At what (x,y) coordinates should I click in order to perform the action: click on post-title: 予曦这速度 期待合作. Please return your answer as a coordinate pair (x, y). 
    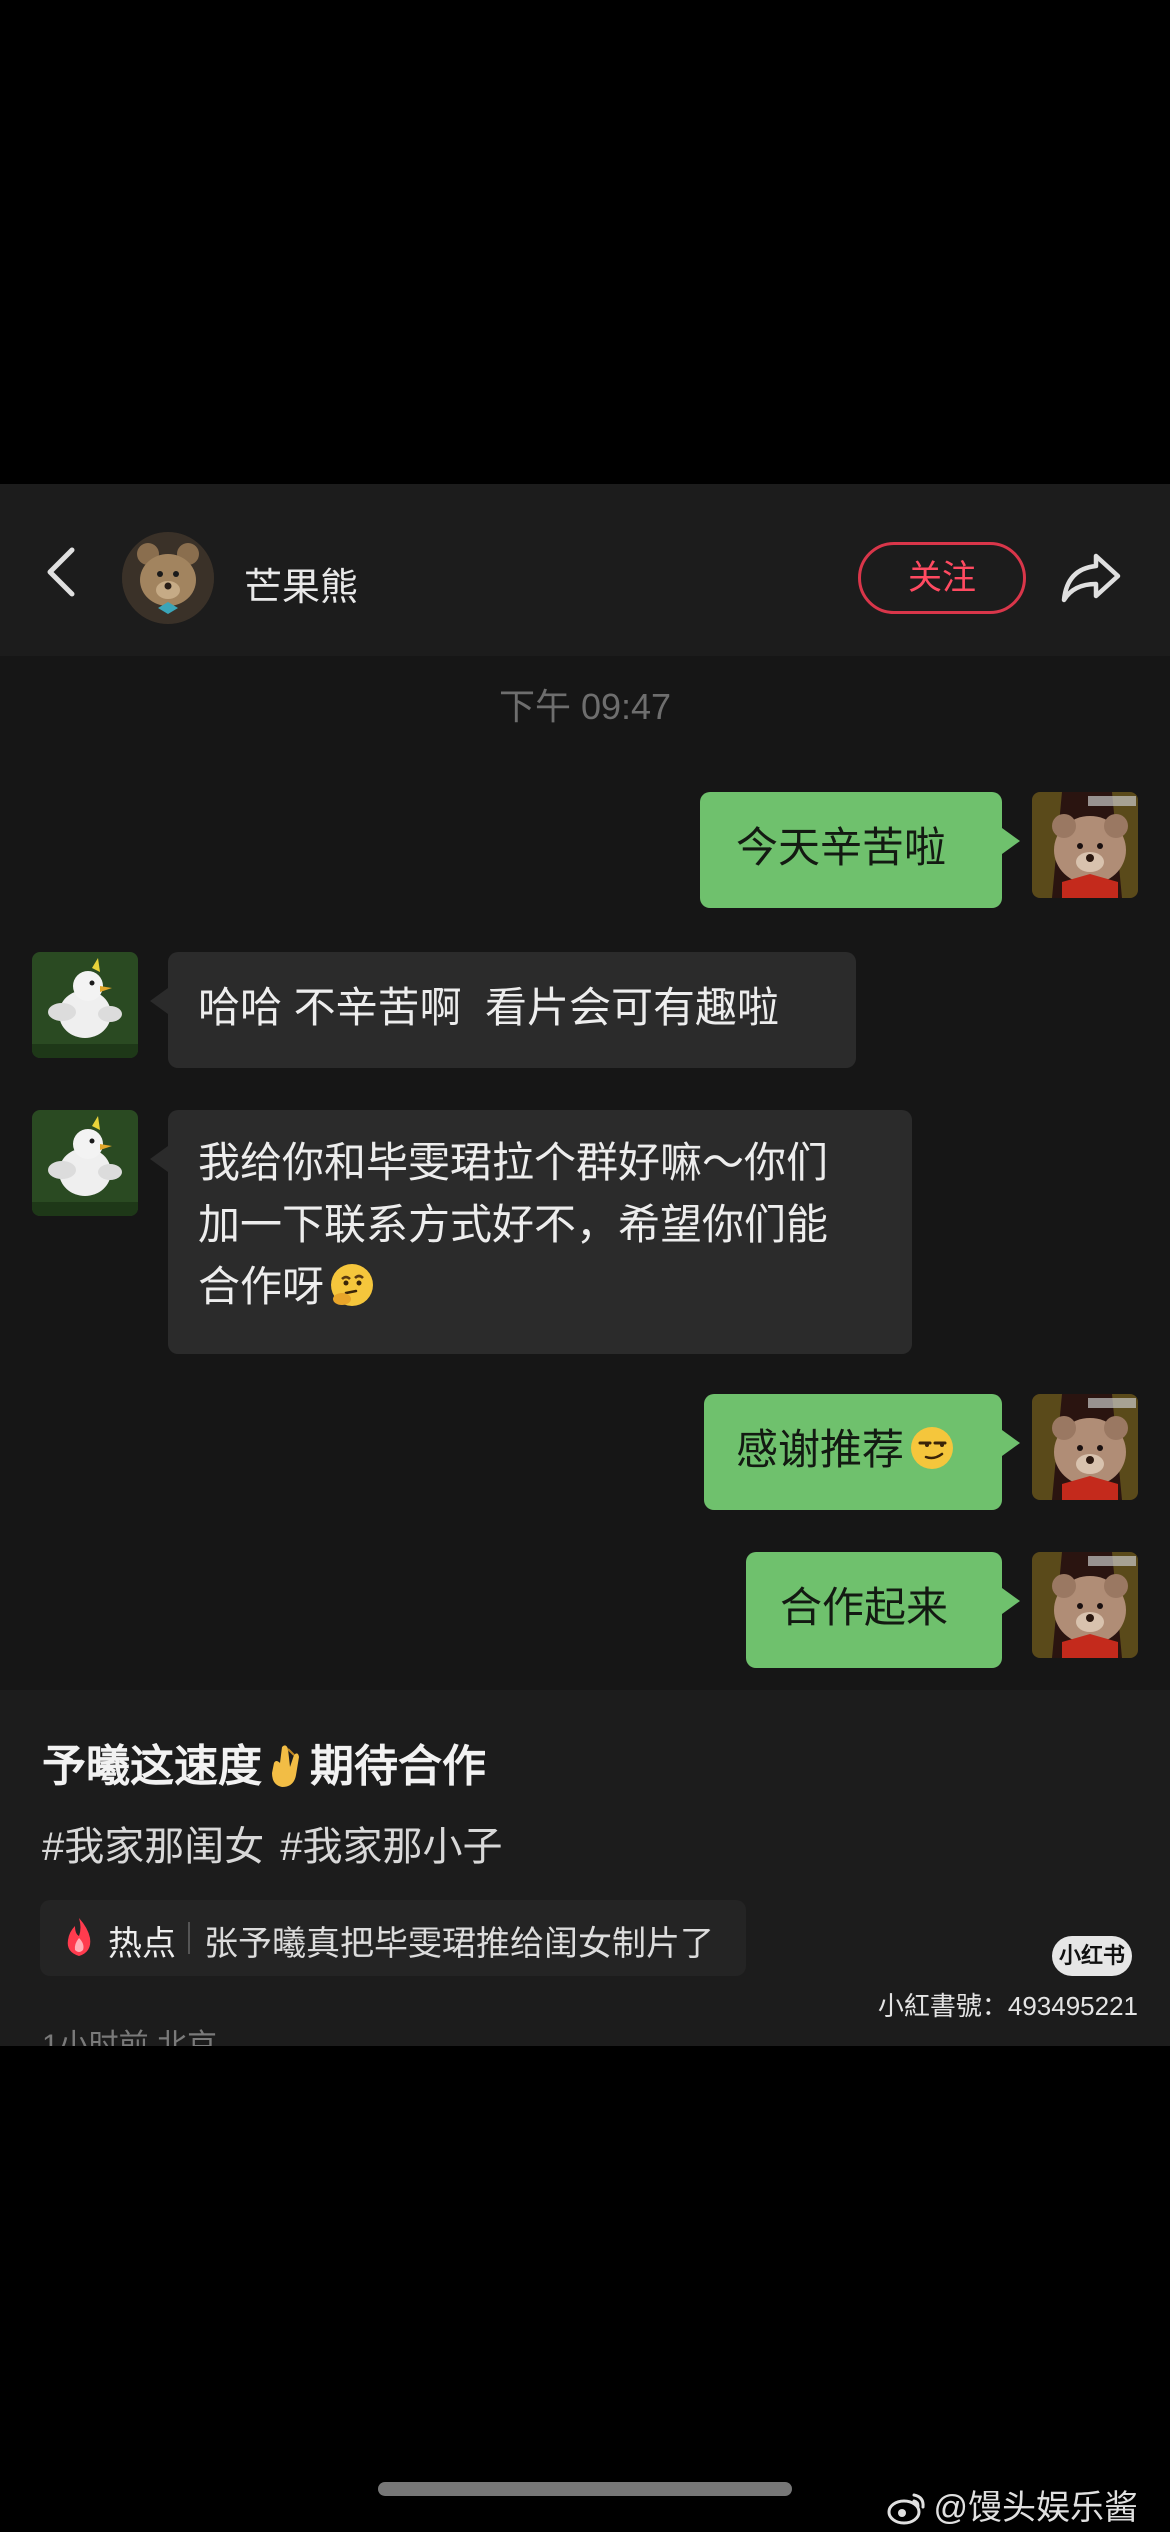
    Looking at the image, I should click on (264, 1762).